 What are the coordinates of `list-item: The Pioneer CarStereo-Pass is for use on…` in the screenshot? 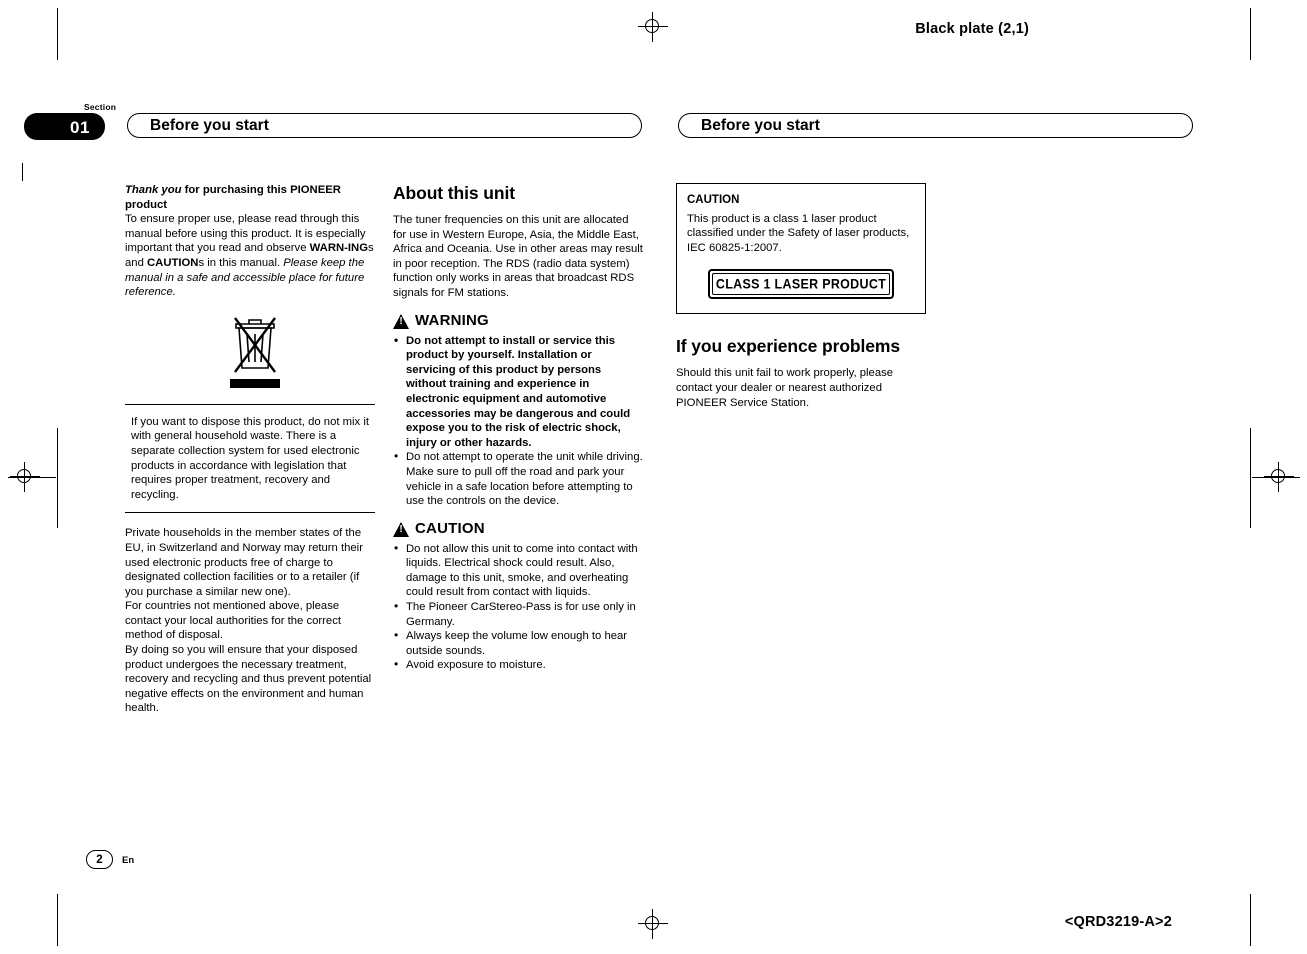 It's located at (518, 614).